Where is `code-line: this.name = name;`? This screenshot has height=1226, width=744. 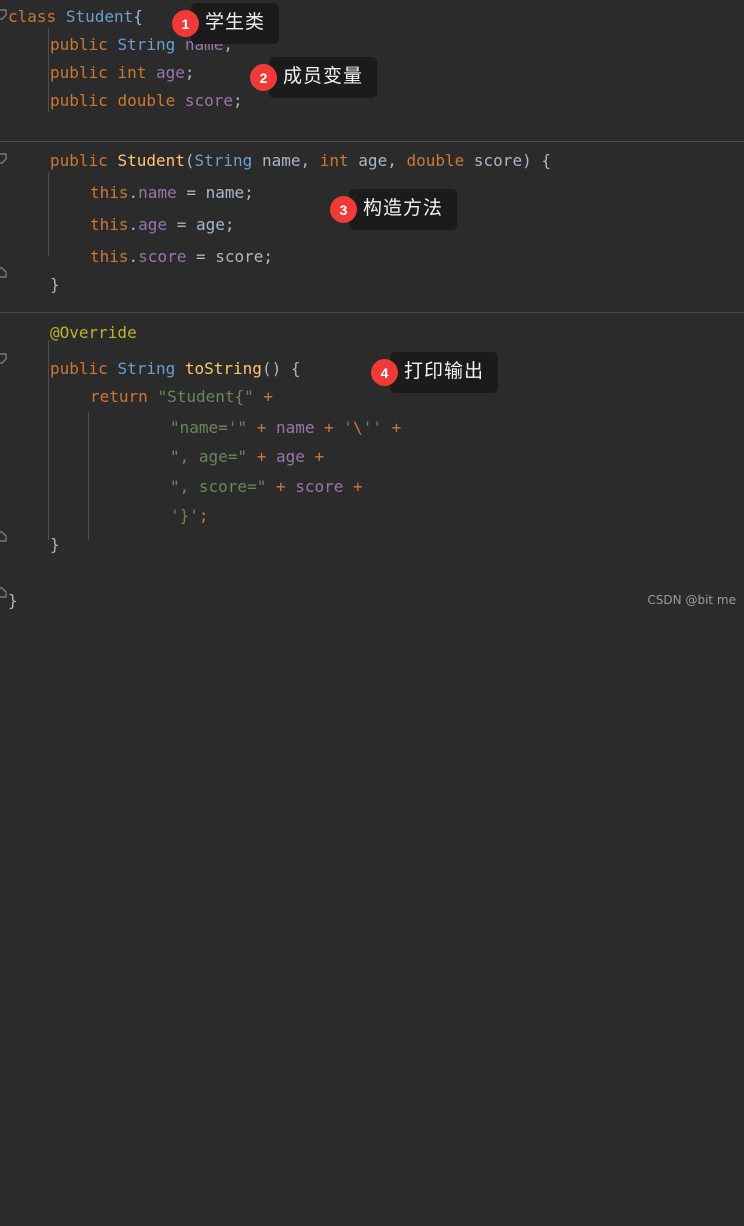 code-line: this.name = name; is located at coordinates (172, 193).